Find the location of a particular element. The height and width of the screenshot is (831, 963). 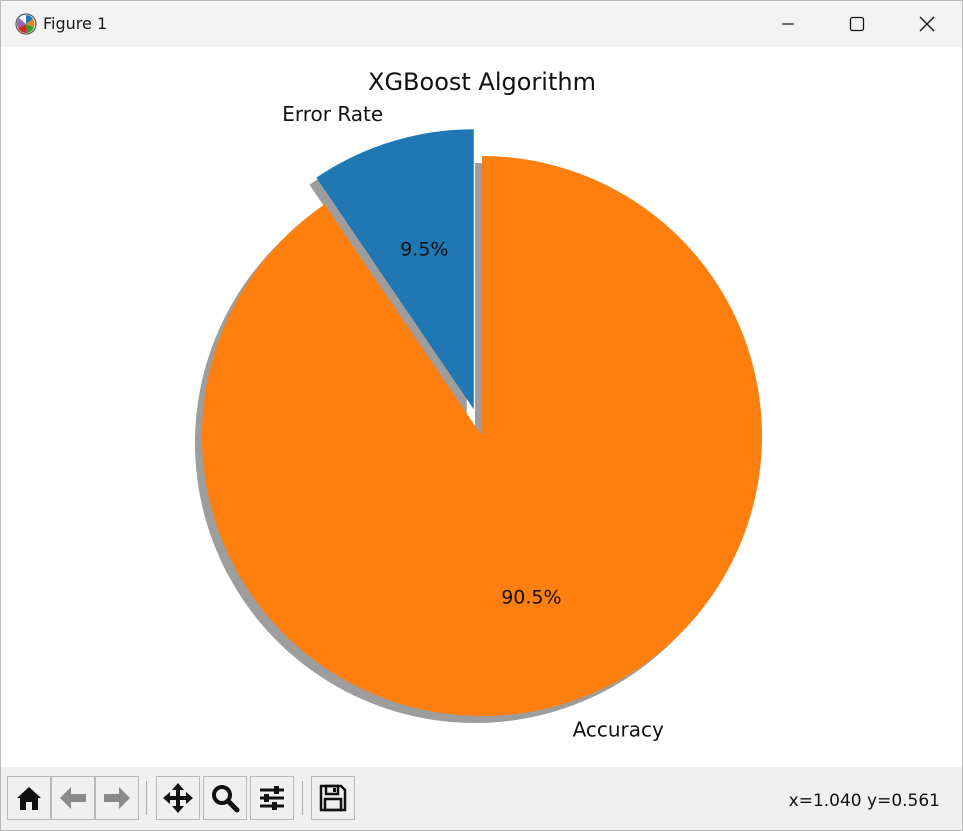

sliders-icon is located at coordinates (272, 798).